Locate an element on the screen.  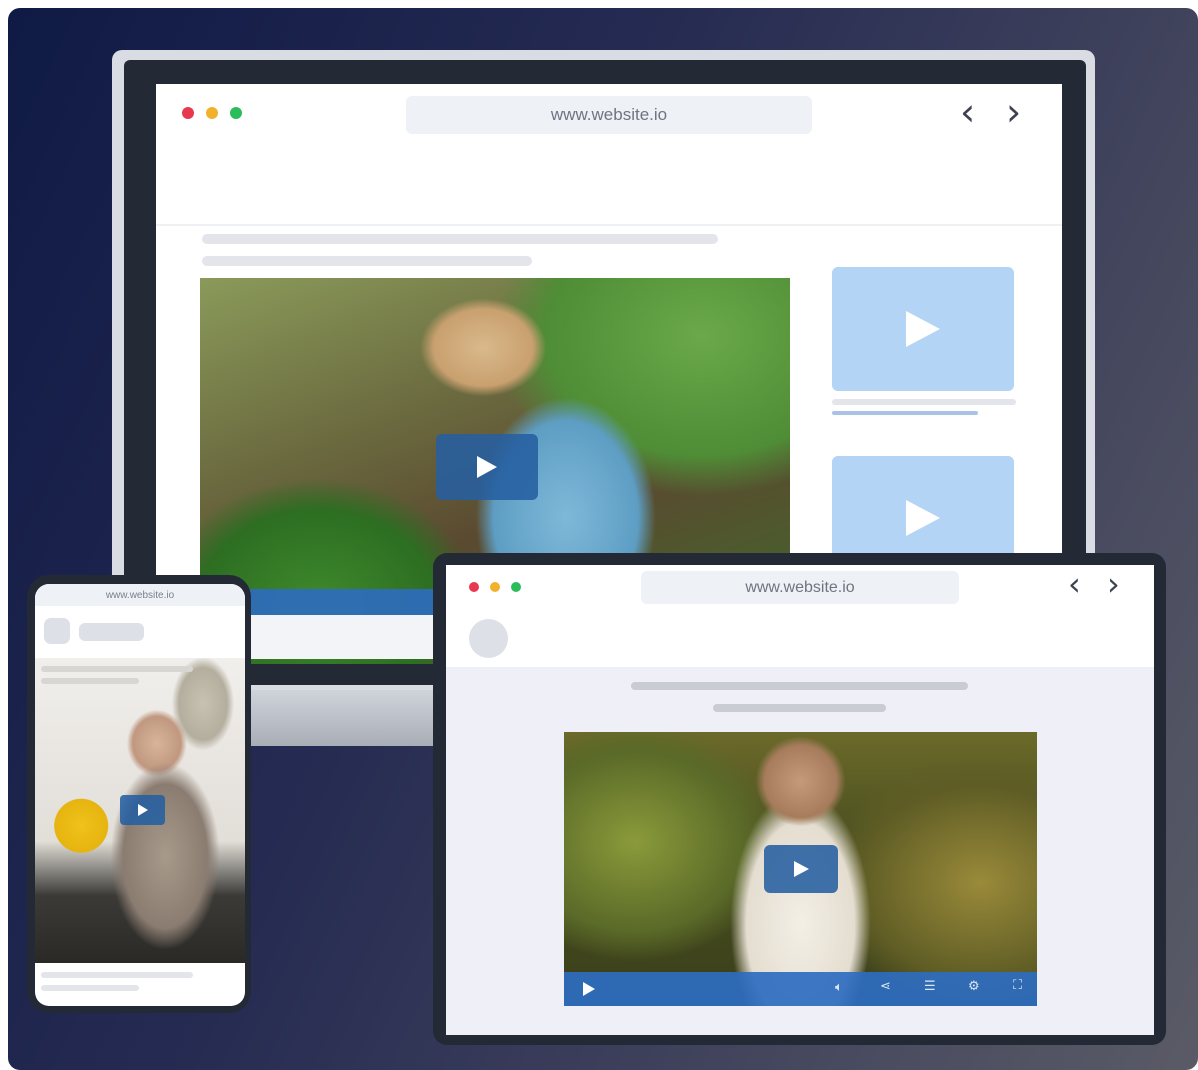
tablet-url-text: www.website.io is located at coordinates (800, 587).